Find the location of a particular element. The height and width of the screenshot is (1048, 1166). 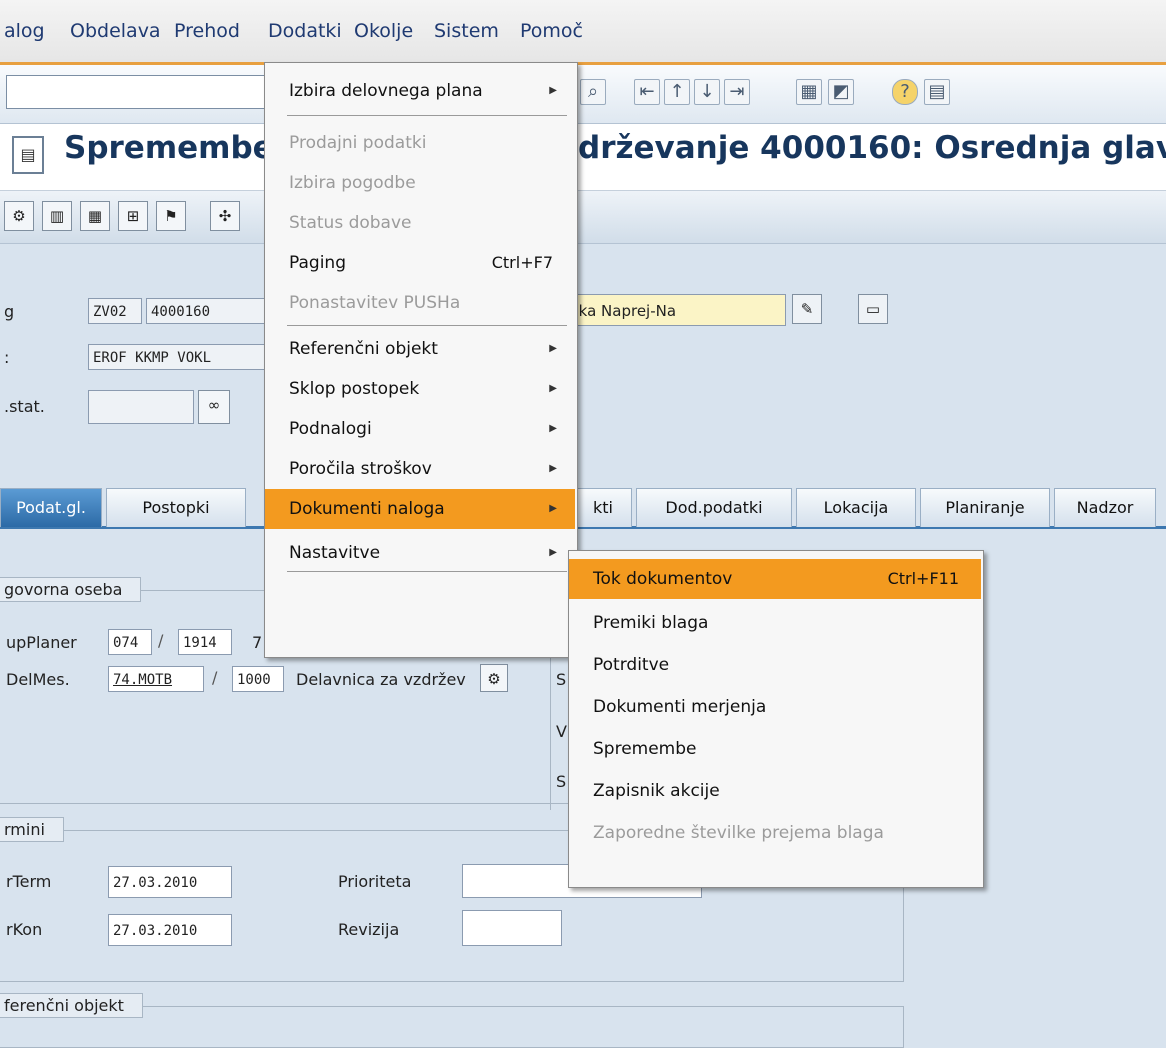

edit-text-icon: ✎ is located at coordinates (807, 309).